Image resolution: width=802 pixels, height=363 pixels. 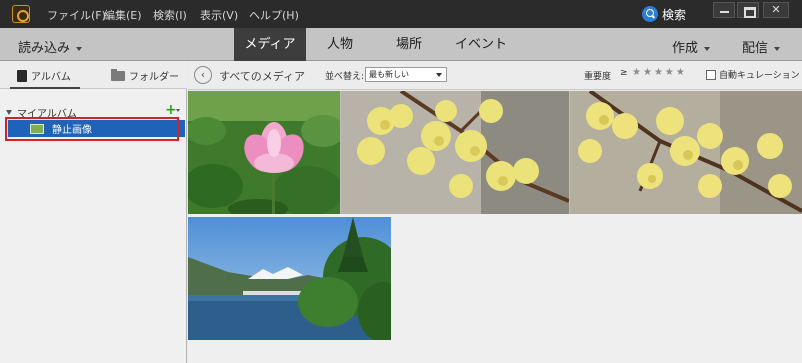 I want to click on create-button: 作成, so click(x=691, y=46).